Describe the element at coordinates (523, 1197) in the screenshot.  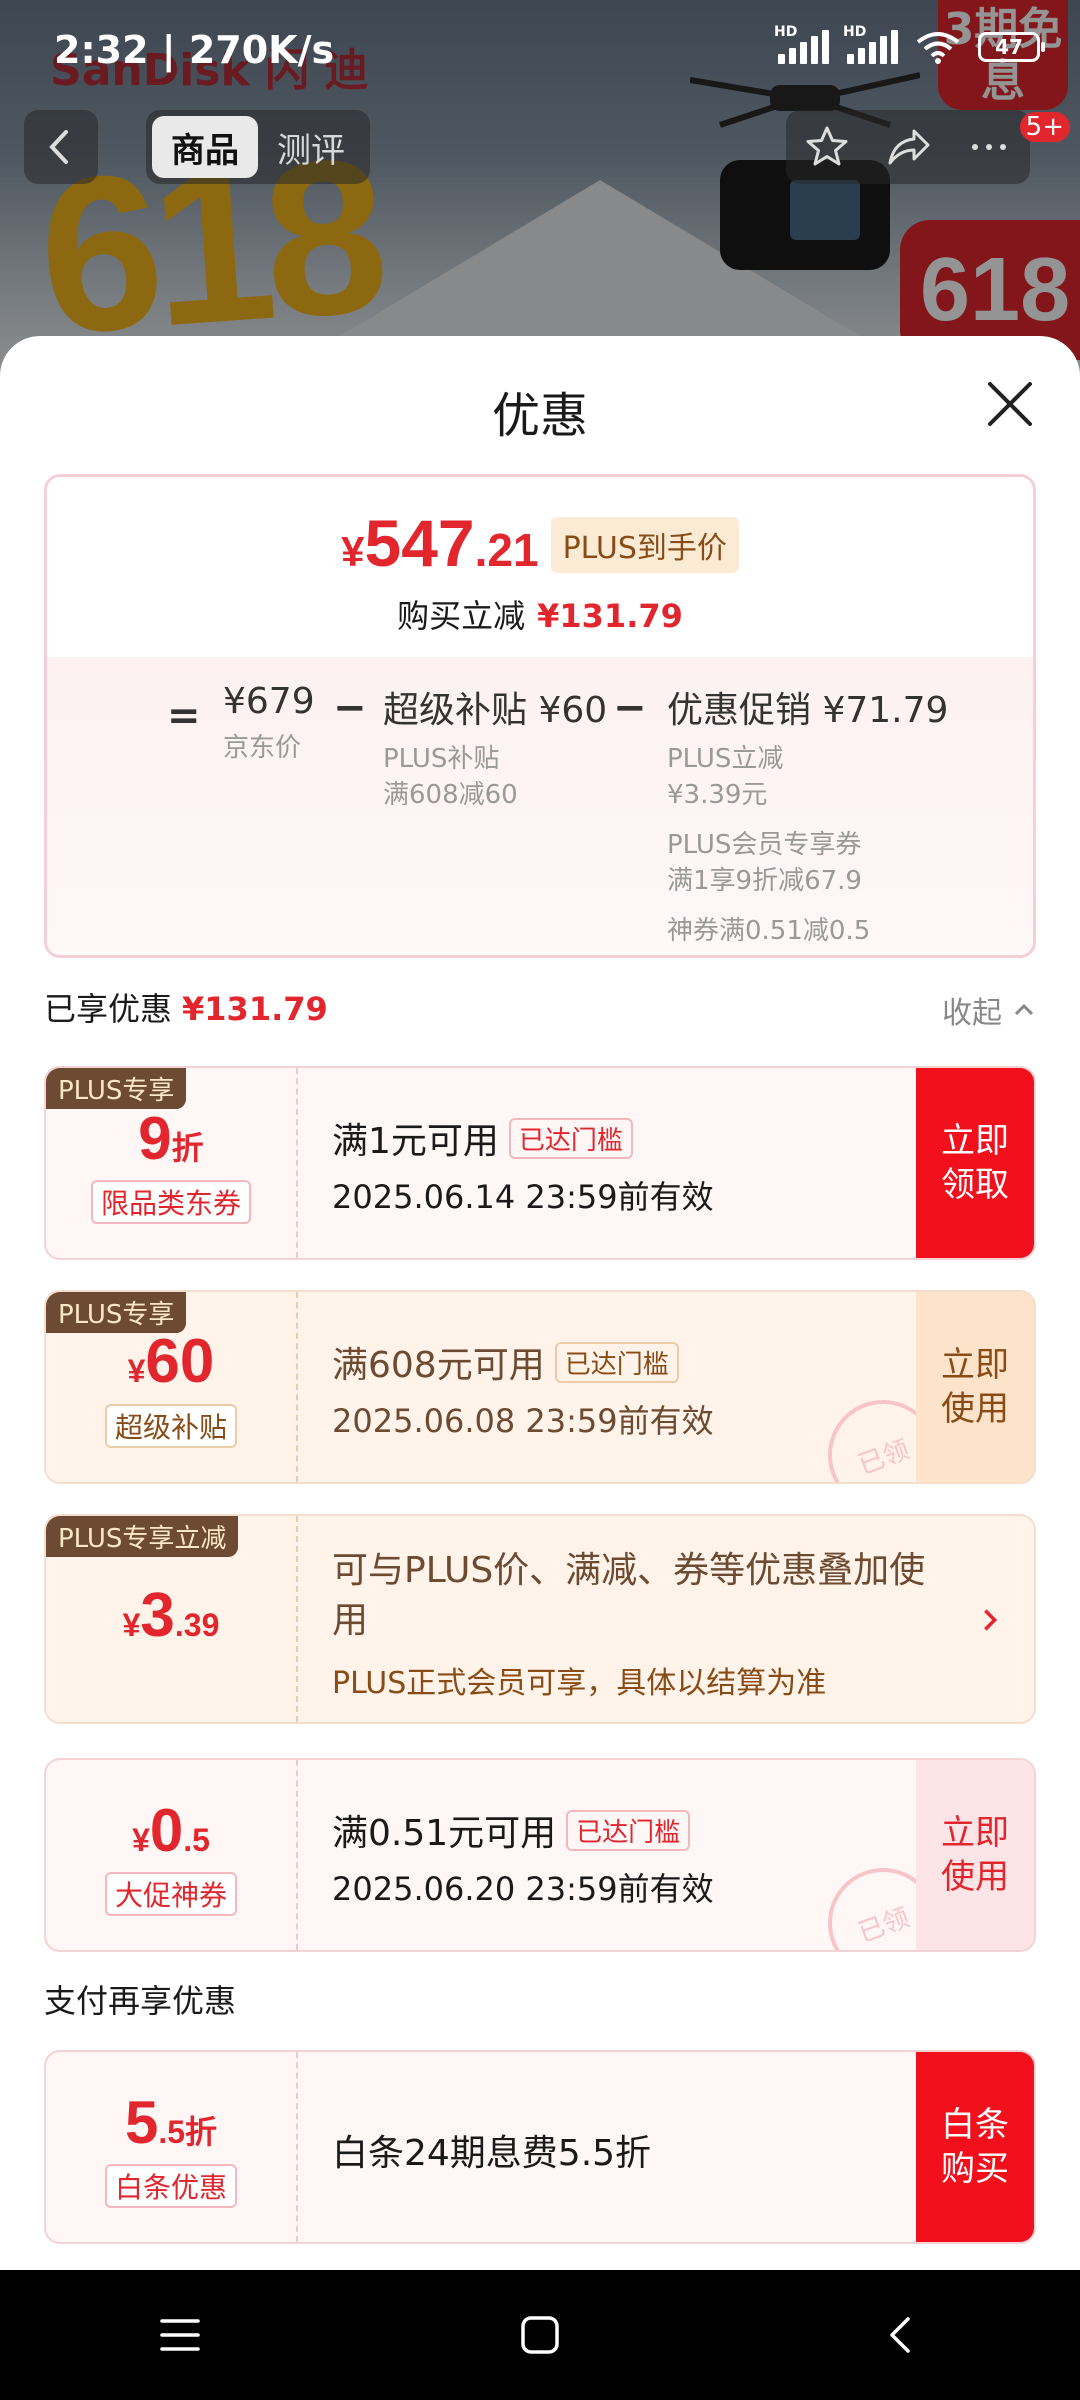
I see `coupon-expiry: 2025.06.14 23:59前有效` at that location.